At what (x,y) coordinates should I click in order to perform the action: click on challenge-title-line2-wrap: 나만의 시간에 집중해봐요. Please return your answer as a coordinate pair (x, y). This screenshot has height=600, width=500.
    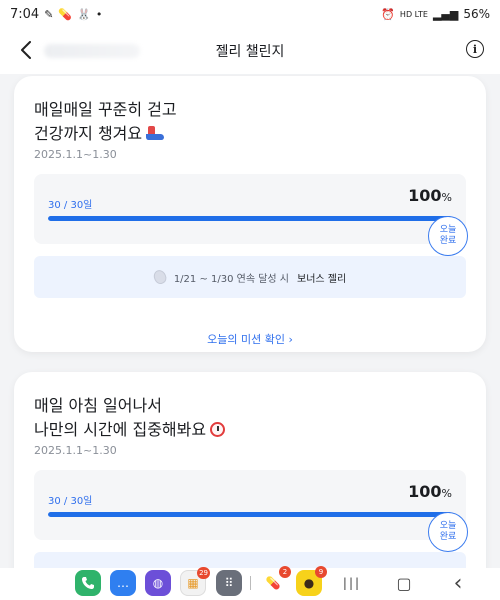
    Looking at the image, I should click on (130, 430).